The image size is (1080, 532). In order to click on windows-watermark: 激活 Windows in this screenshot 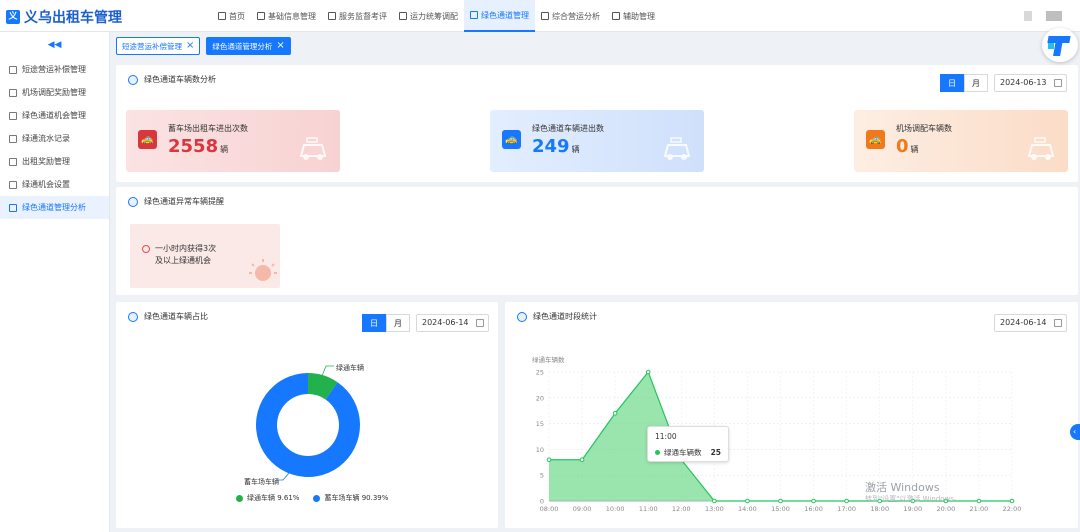, I will do `click(902, 487)`.